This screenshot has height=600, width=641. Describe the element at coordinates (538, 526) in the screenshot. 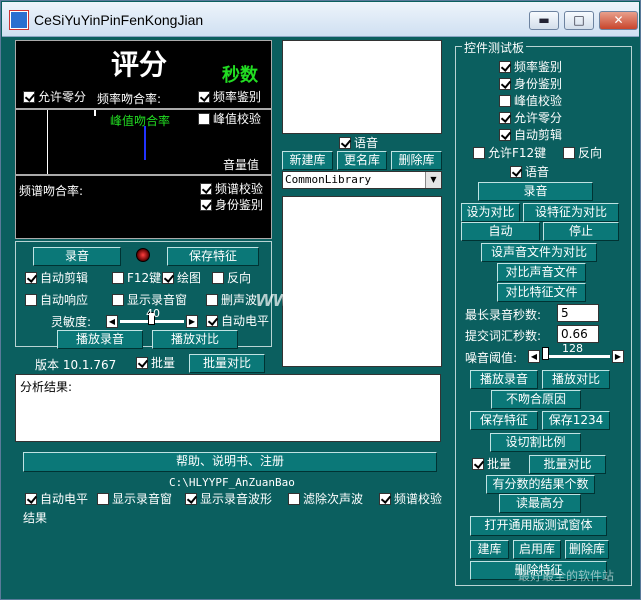

I see `open-generic-window-button: 打开通用版测试窗体` at that location.